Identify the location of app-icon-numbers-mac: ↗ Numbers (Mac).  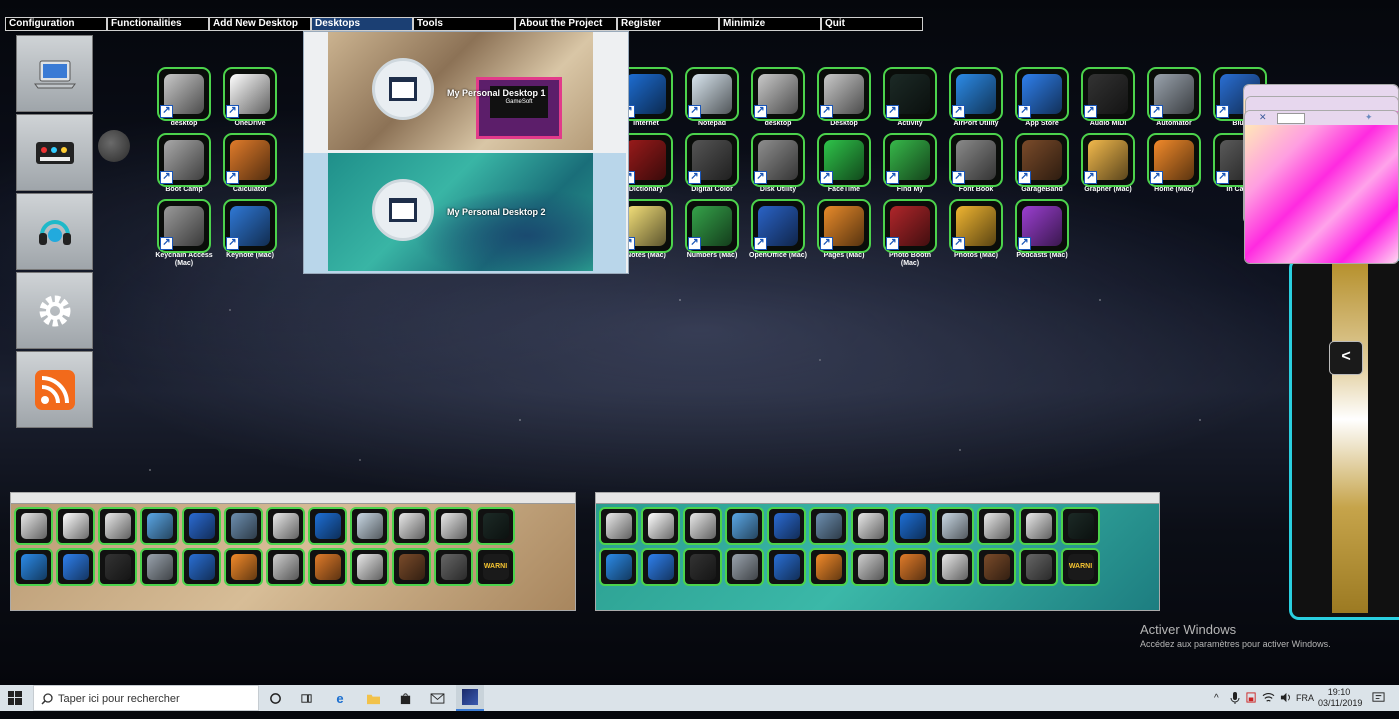
(712, 229).